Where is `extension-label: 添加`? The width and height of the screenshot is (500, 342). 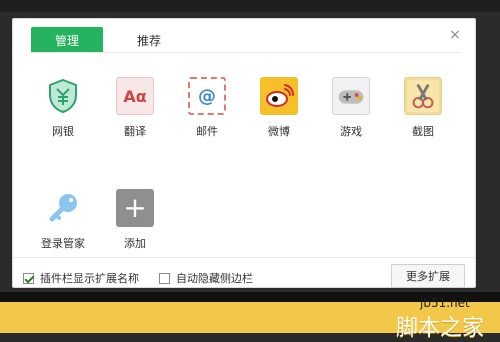 extension-label: 添加 is located at coordinates (135, 243).